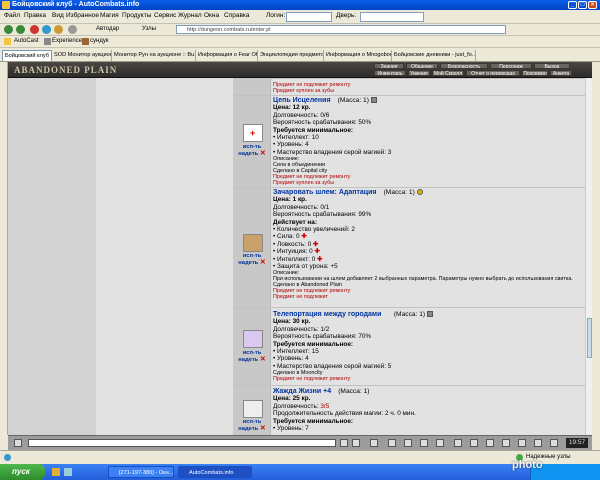 The image size is (600, 480). What do you see at coordinates (182, 443) in the screenshot?
I see `chat-input` at bounding box center [182, 443].